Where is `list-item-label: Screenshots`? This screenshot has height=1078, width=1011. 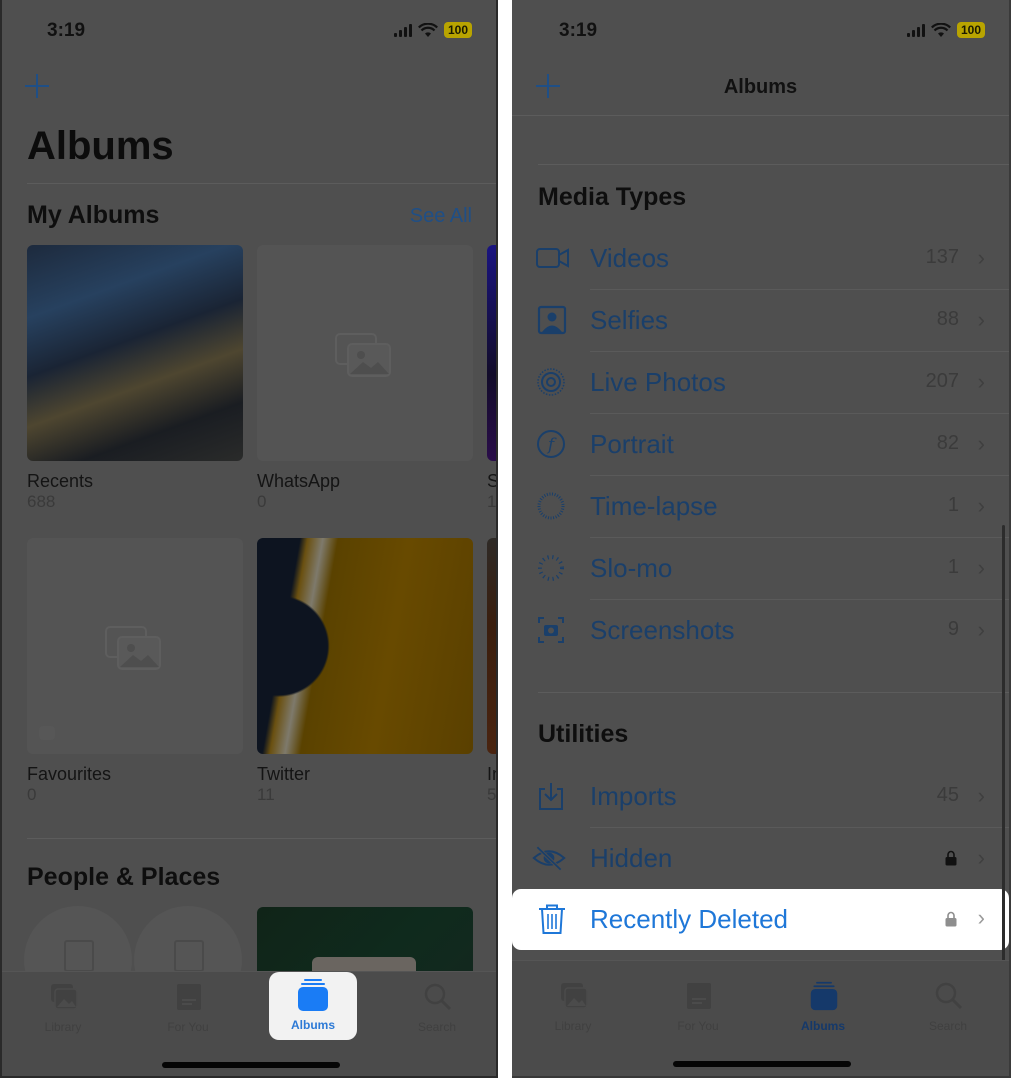 list-item-label: Screenshots is located at coordinates (662, 630).